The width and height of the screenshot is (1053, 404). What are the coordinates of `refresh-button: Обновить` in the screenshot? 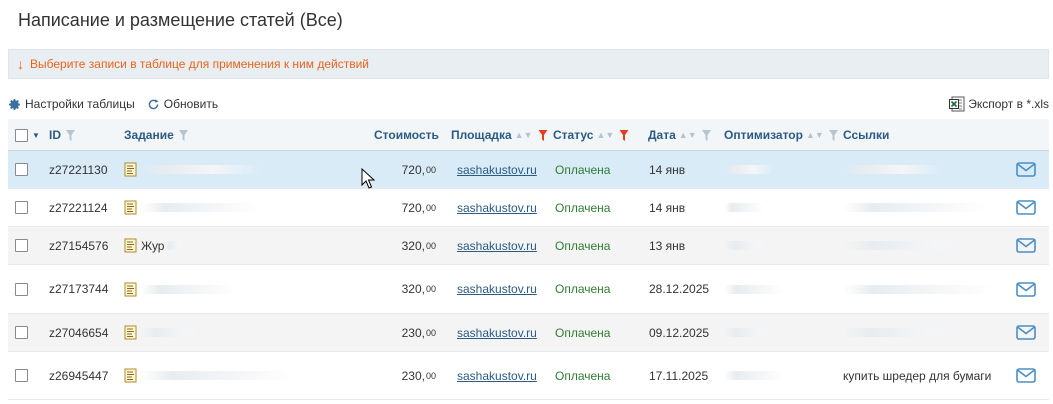 It's located at (182, 104).